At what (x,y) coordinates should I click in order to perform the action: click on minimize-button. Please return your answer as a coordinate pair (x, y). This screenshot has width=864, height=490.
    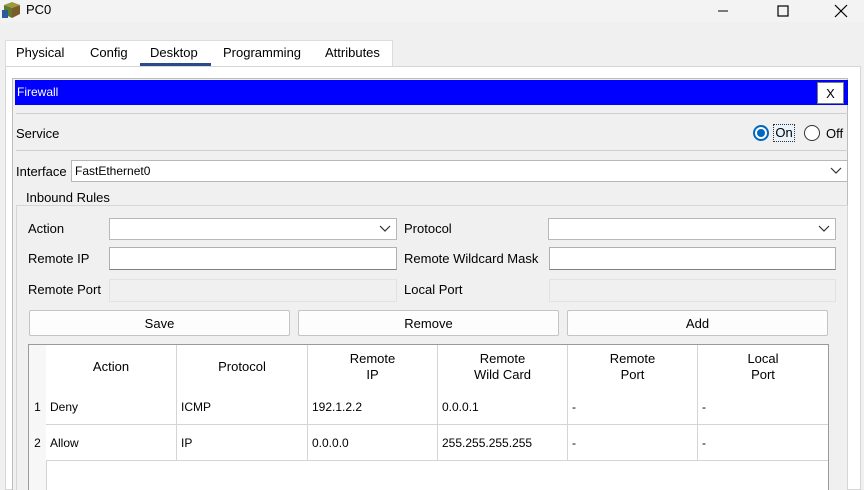
    Looking at the image, I should click on (723, 11).